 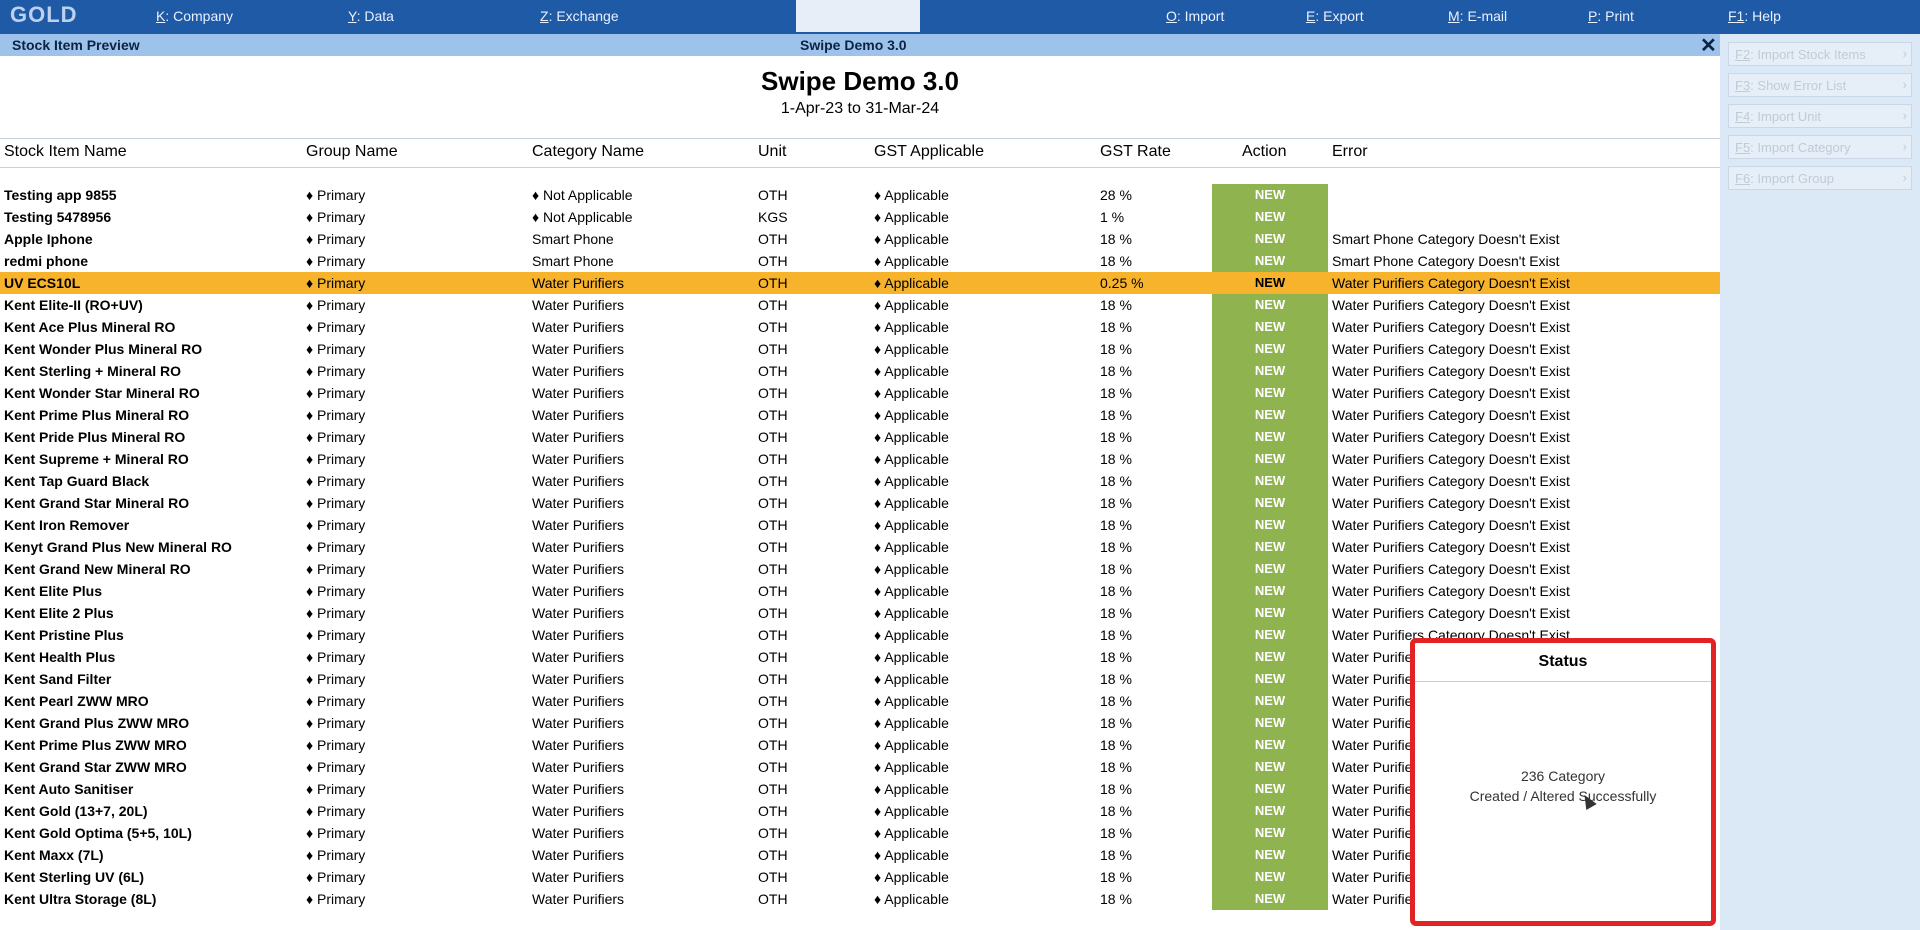 What do you see at coordinates (1611, 16) in the screenshot?
I see `menu-print: P: Print` at bounding box center [1611, 16].